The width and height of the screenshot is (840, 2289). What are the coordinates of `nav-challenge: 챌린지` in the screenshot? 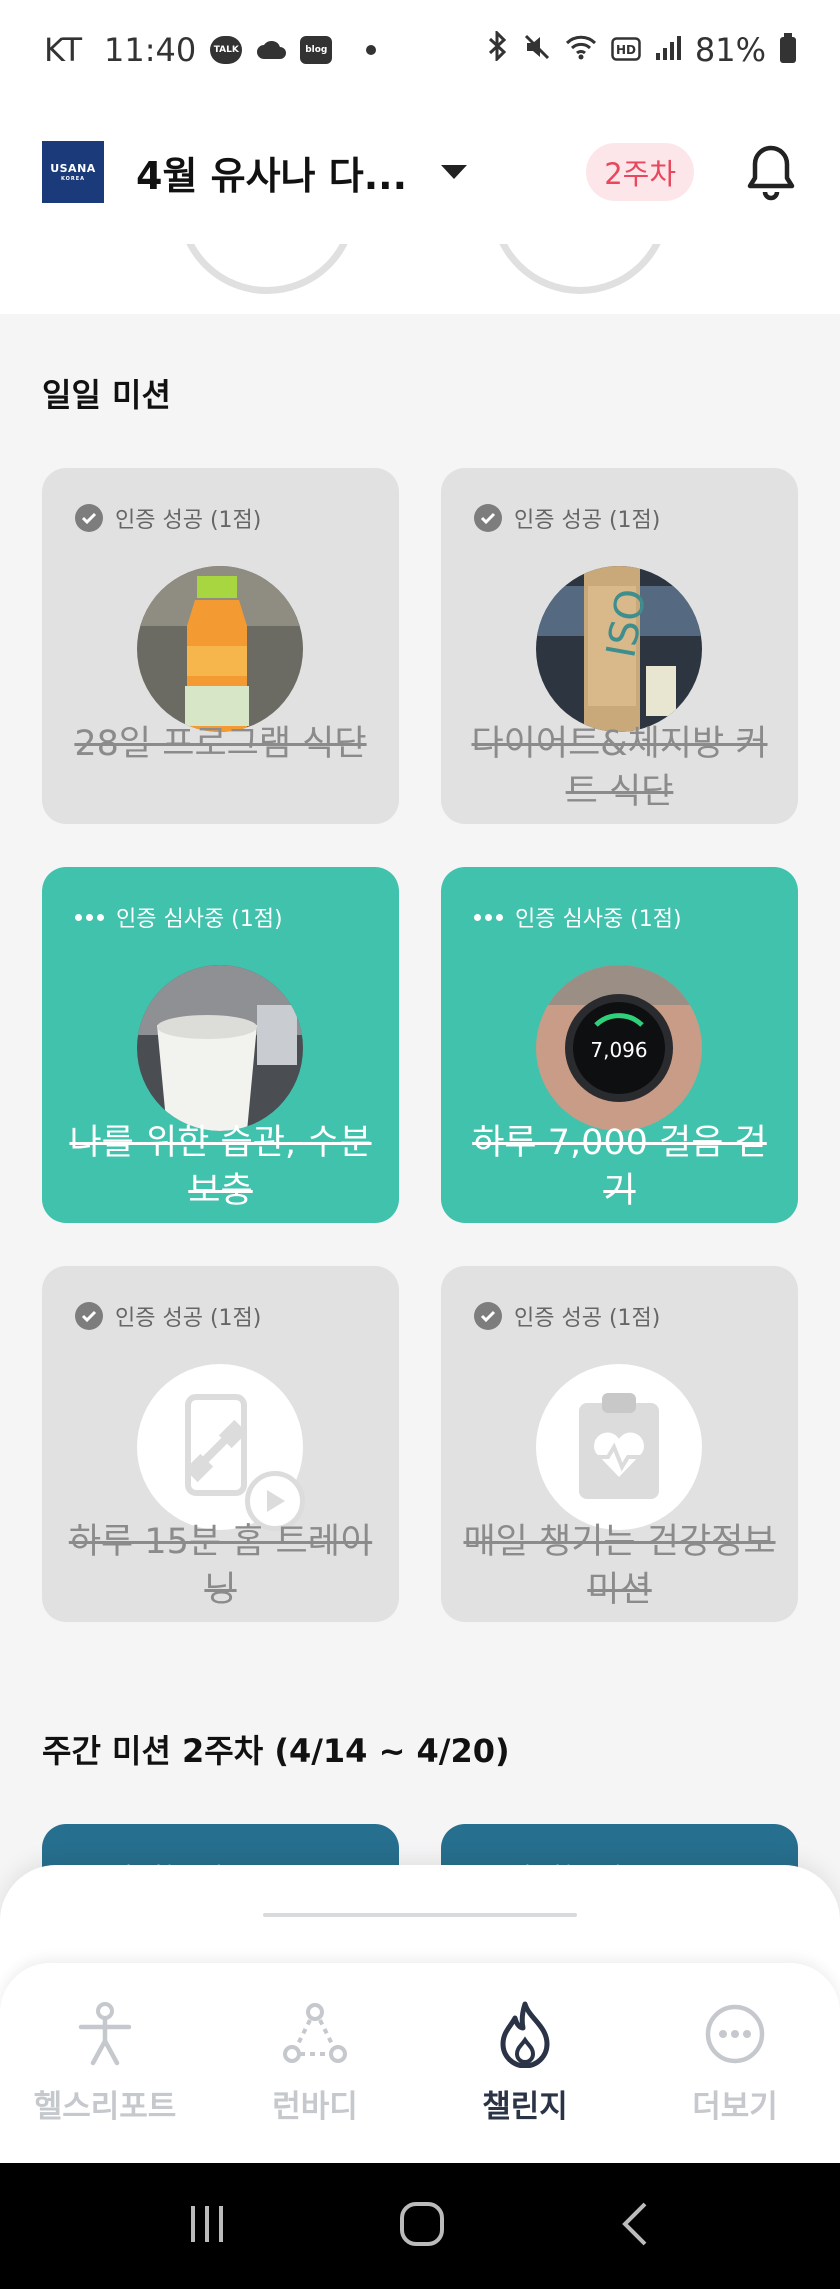 It's located at (525, 2063).